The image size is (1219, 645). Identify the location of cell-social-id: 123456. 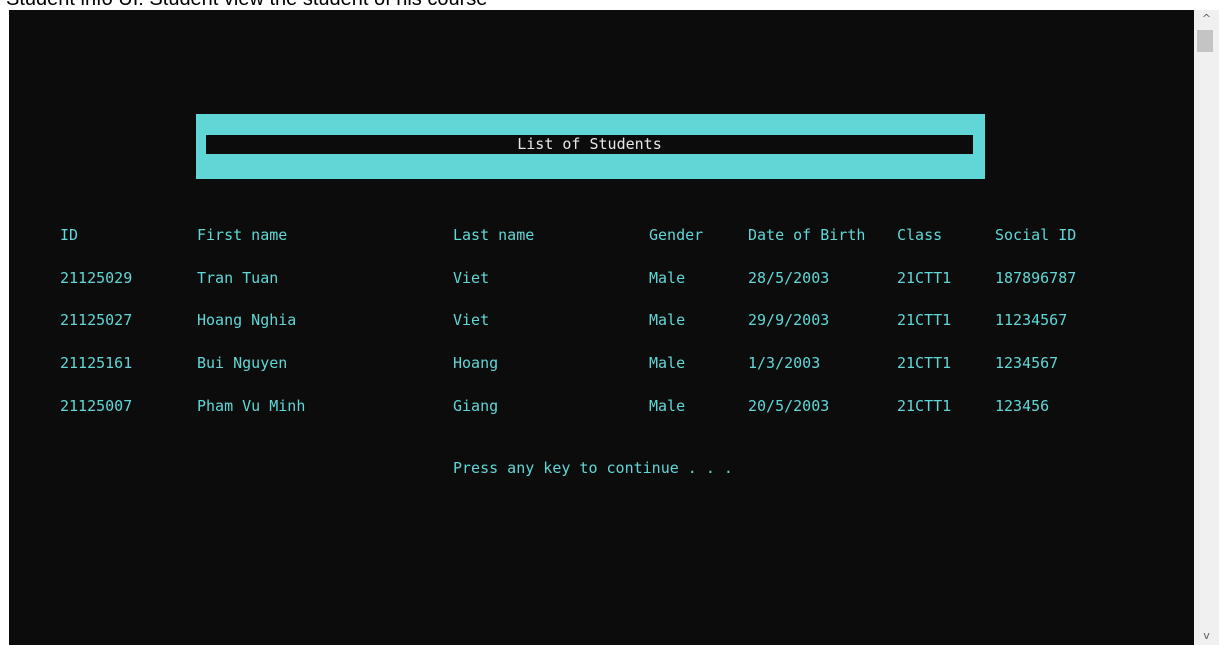
(1022, 406).